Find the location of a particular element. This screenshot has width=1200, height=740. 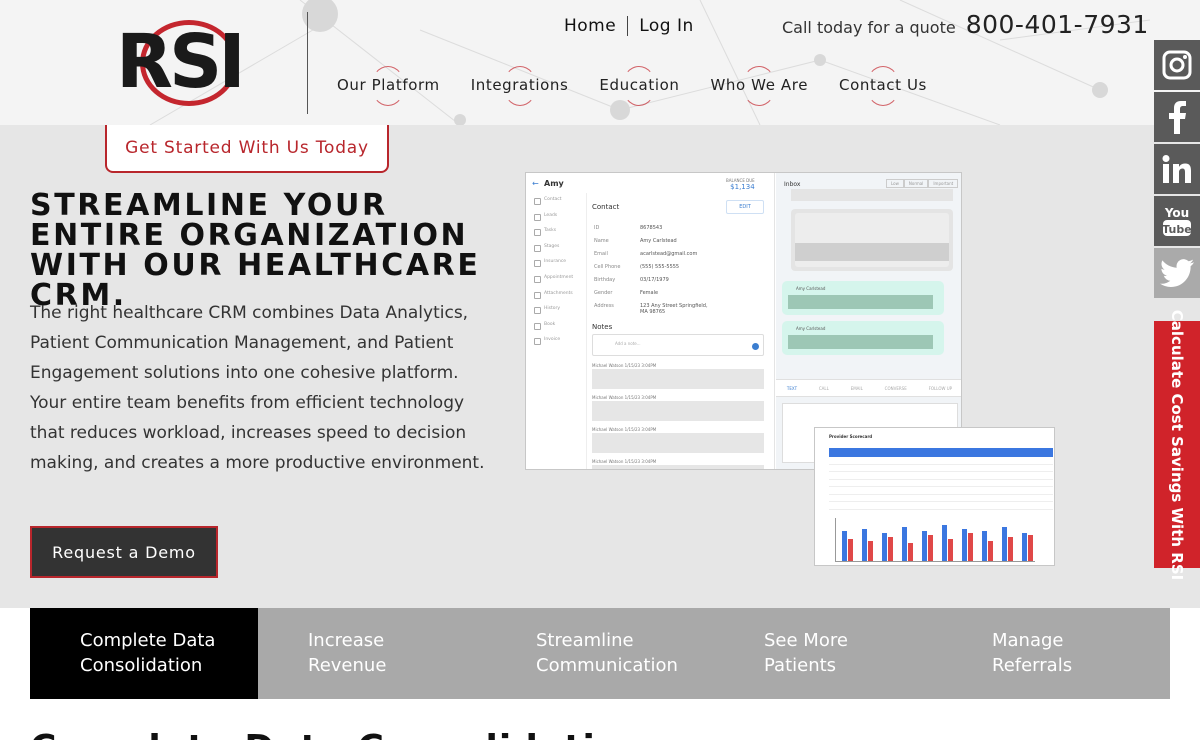

crm-sidebar-item: Attachments is located at coordinates (559, 299).